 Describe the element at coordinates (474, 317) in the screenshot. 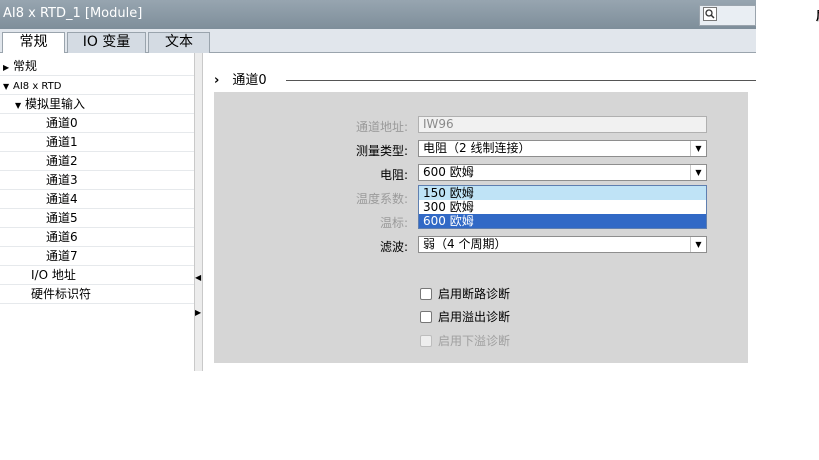

I see `checkbox-label: 启用溢出诊断` at that location.